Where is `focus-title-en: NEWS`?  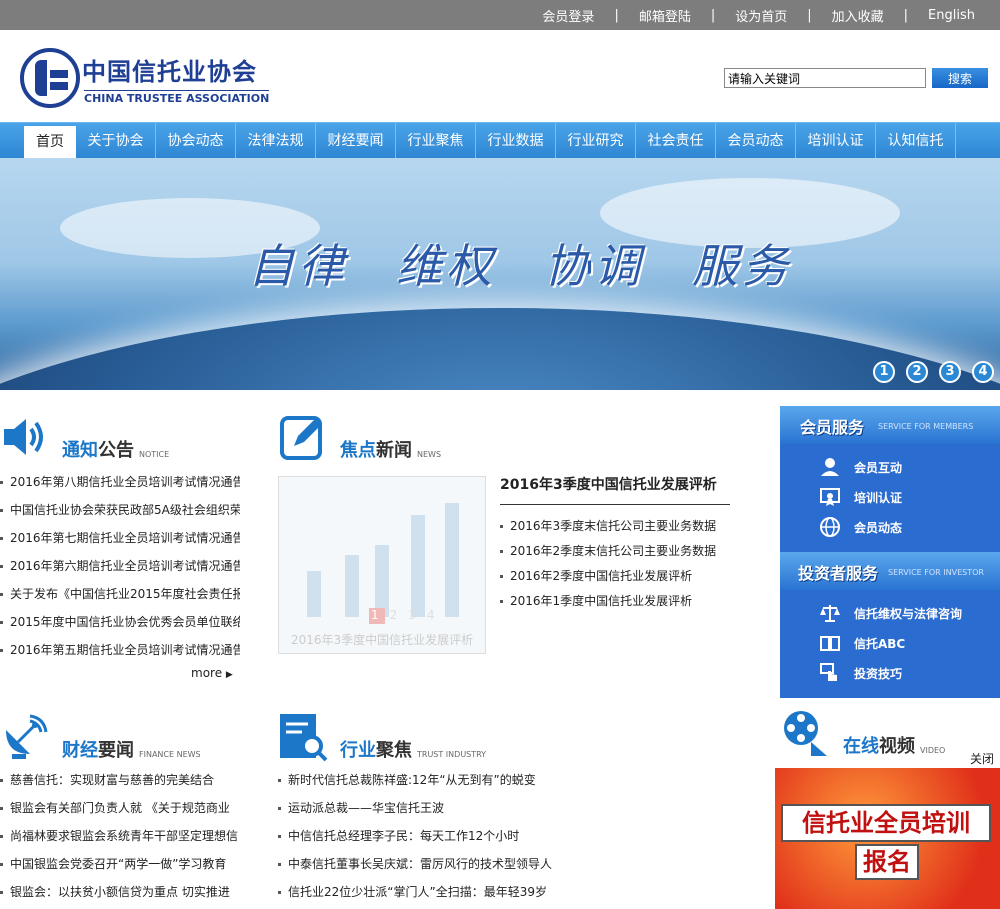
focus-title-en: NEWS is located at coordinates (429, 454).